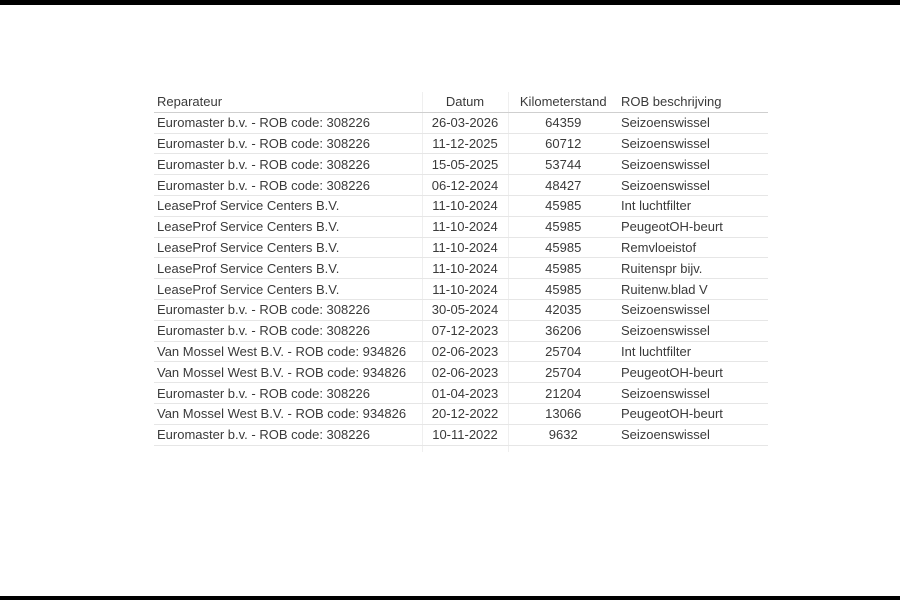  I want to click on cell-rob-beschrijving: Remvloeistof, so click(693, 248).